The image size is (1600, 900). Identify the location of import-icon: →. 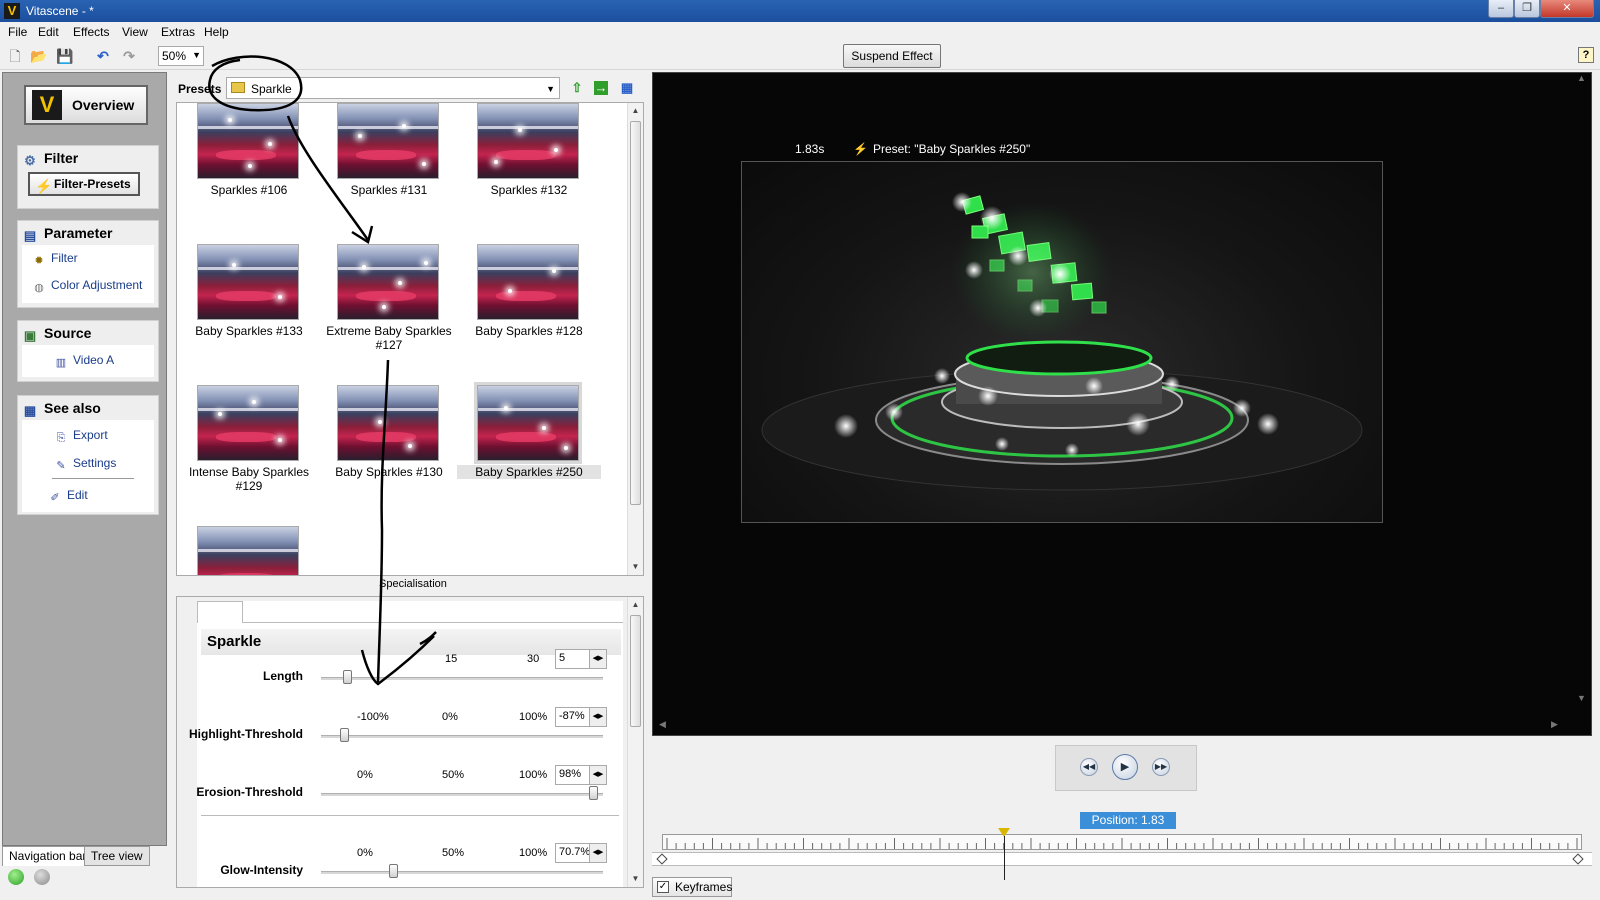
(601, 88).